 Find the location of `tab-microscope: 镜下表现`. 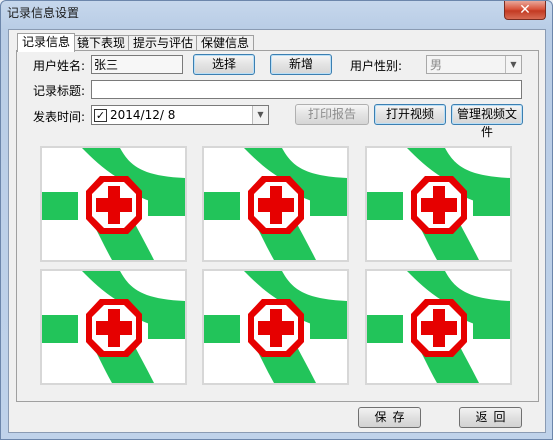

tab-microscope: 镜下表现 is located at coordinates (101, 43).